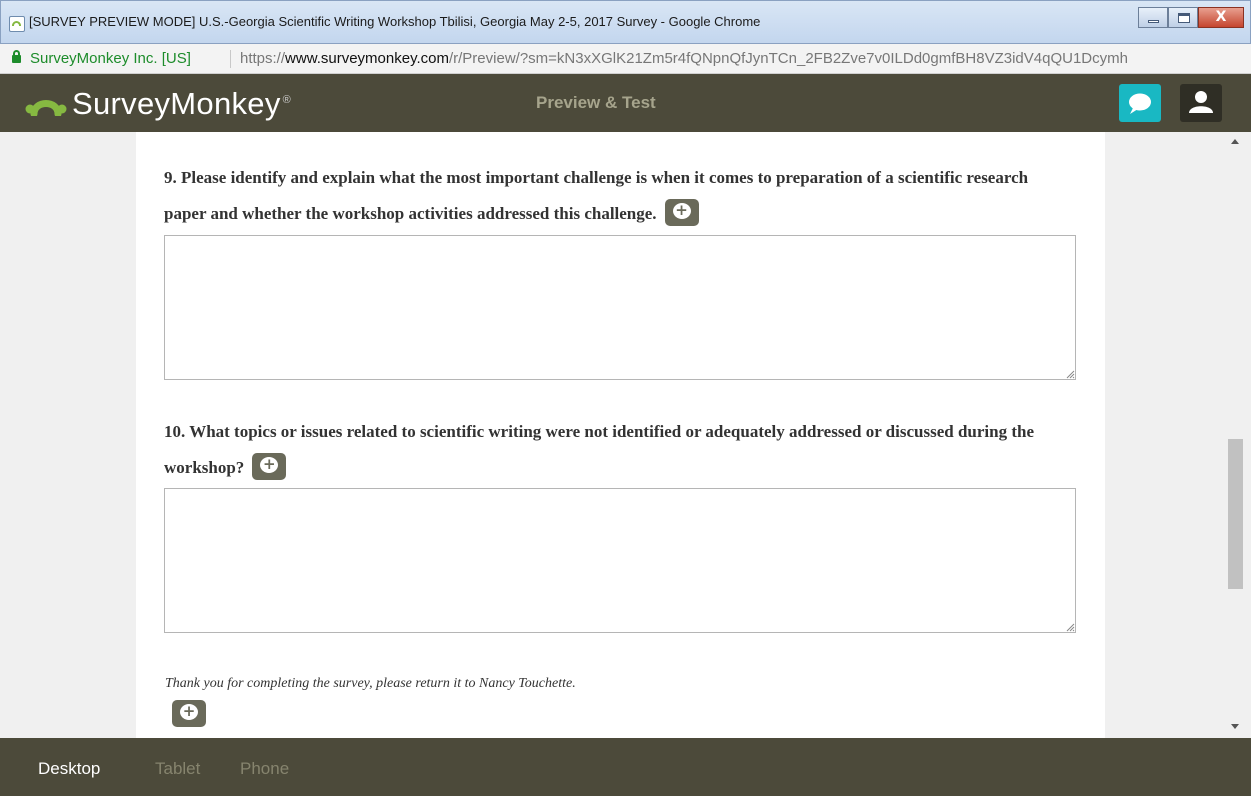 The width and height of the screenshot is (1251, 796). I want to click on window-controls: X, so click(1191, 18).